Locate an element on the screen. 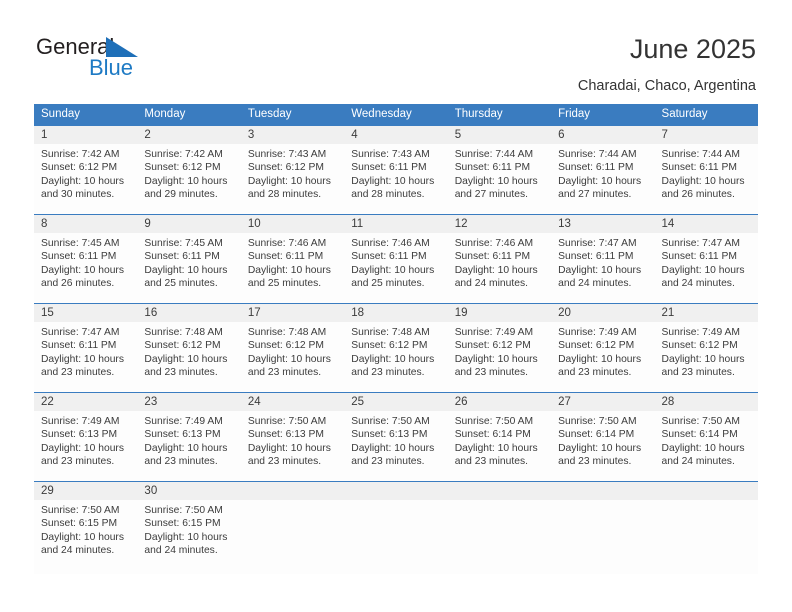  general-blue-logo: General Blue is located at coordinates (106, 58).